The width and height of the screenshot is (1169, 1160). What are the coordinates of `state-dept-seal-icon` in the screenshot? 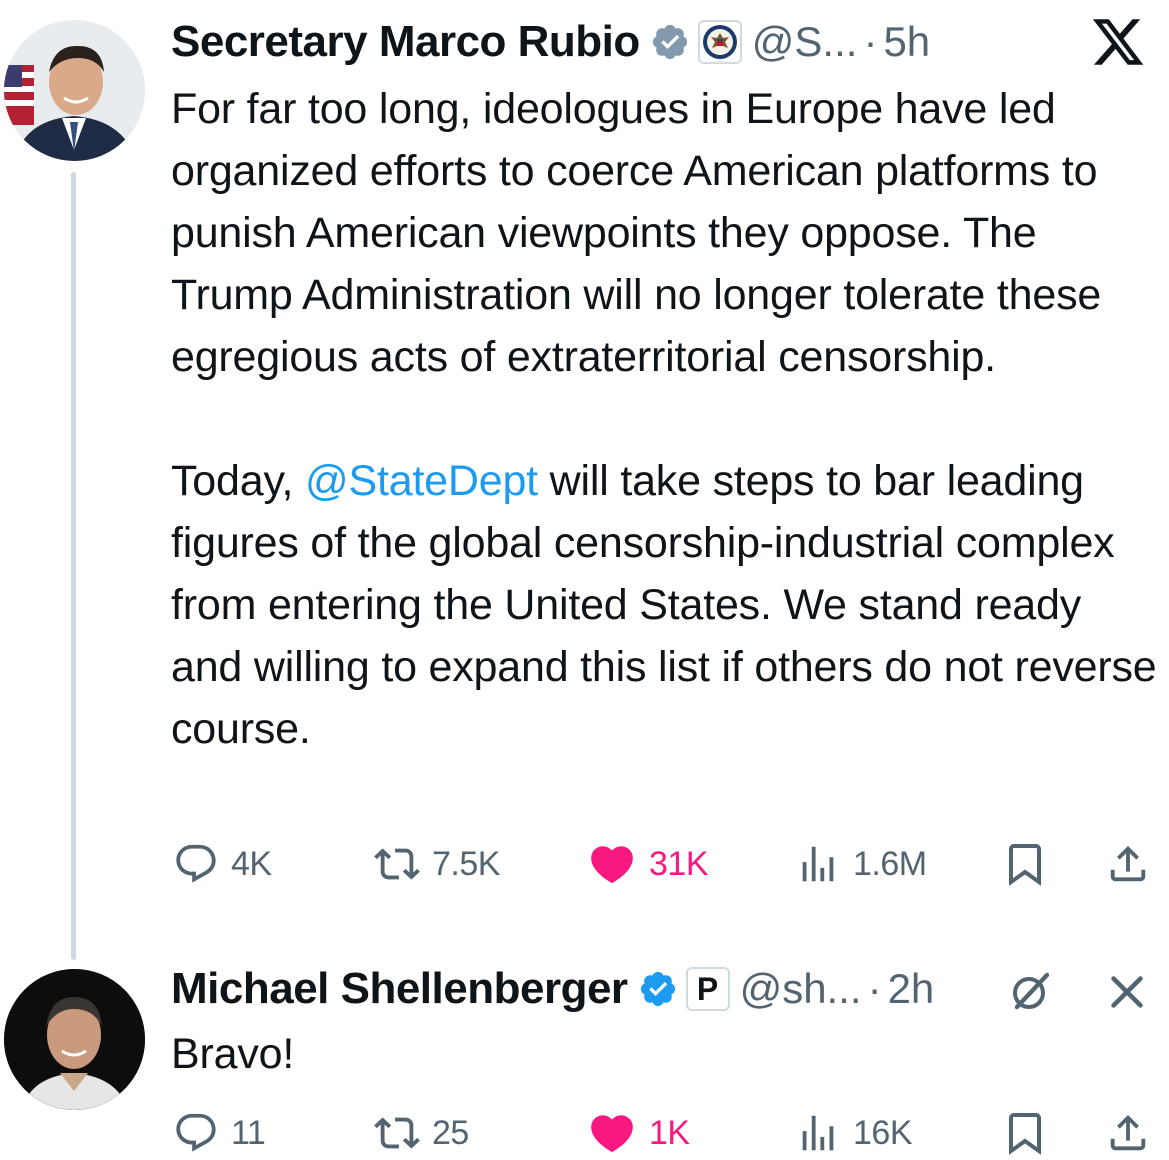 It's located at (719, 42).